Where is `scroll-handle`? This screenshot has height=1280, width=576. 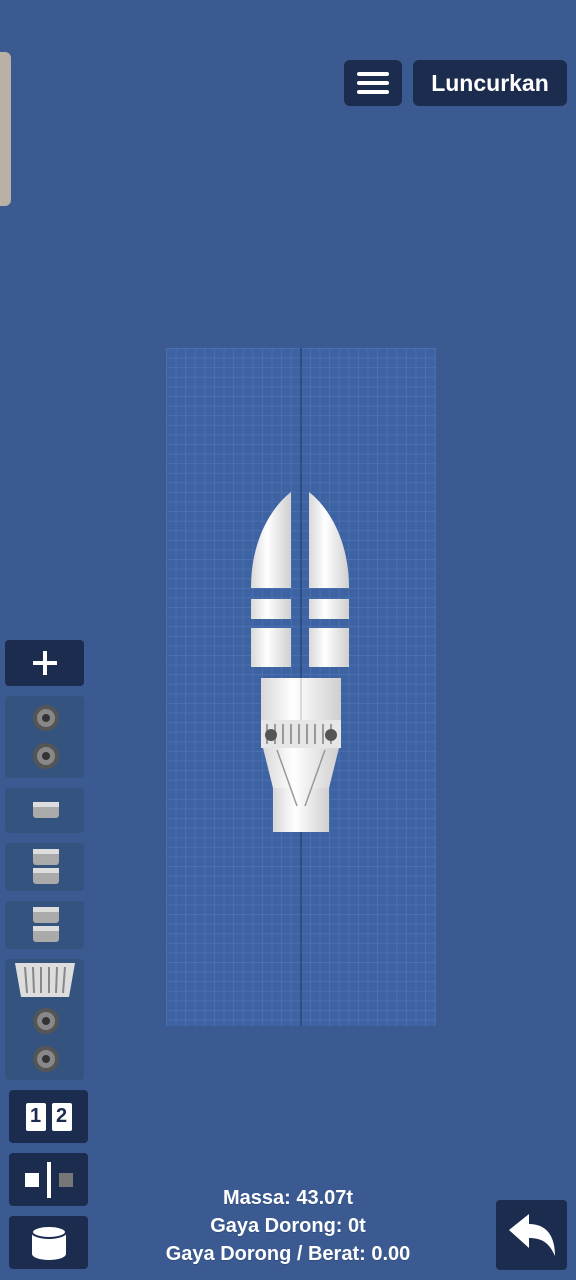 scroll-handle is located at coordinates (5, 129).